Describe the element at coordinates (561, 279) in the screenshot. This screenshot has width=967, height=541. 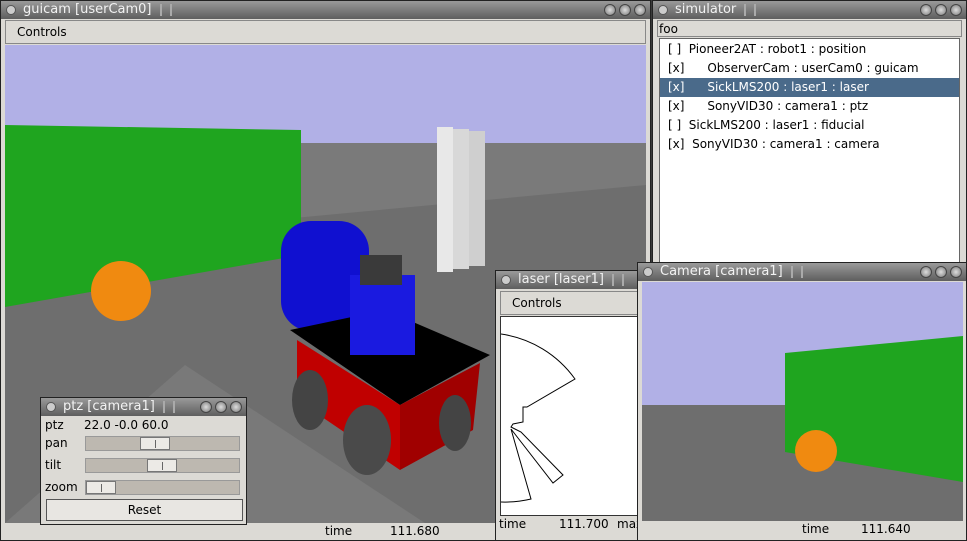
I see `window-title: laser [laser1]` at that location.